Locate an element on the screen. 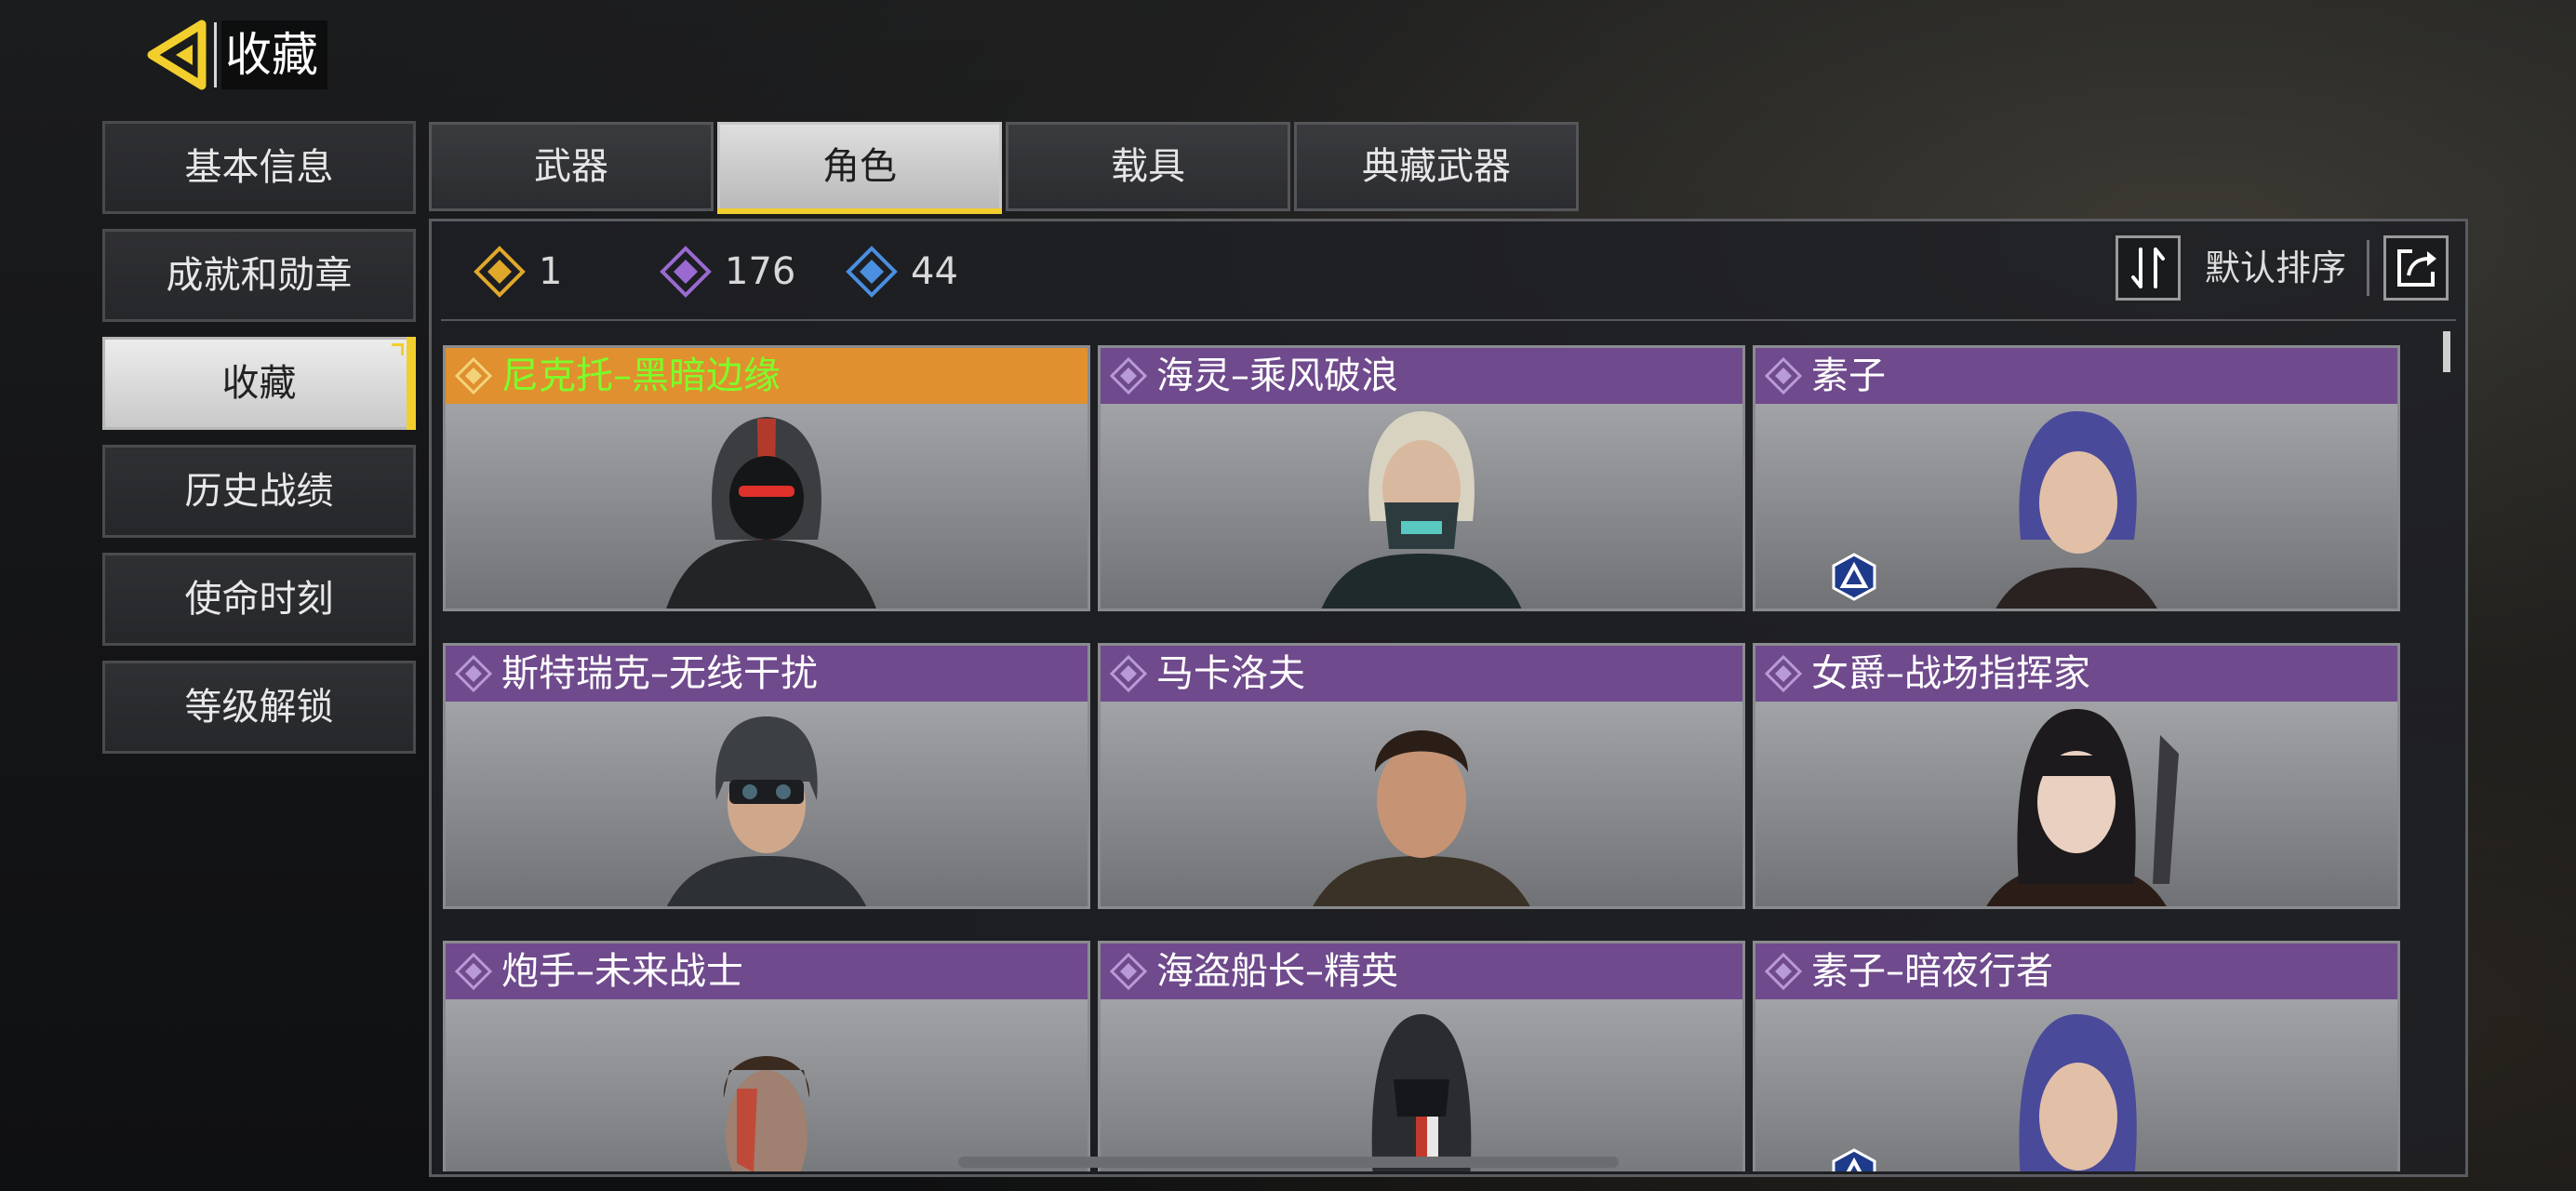 The image size is (2576, 1191). stats-divider is located at coordinates (1448, 320).